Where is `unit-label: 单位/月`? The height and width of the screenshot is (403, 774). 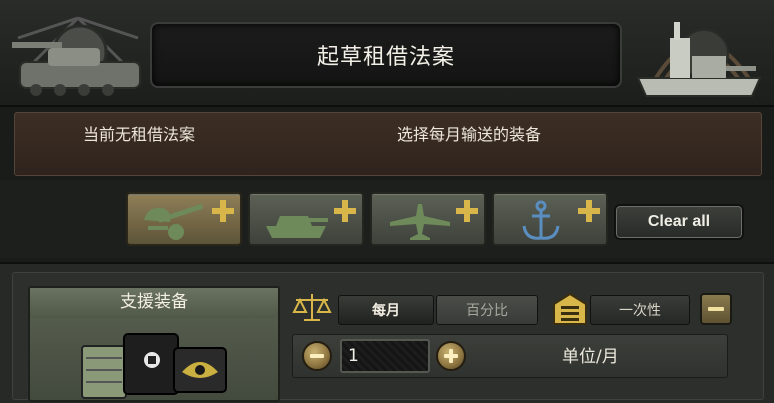
unit-label: 单位/月 is located at coordinates (590, 357).